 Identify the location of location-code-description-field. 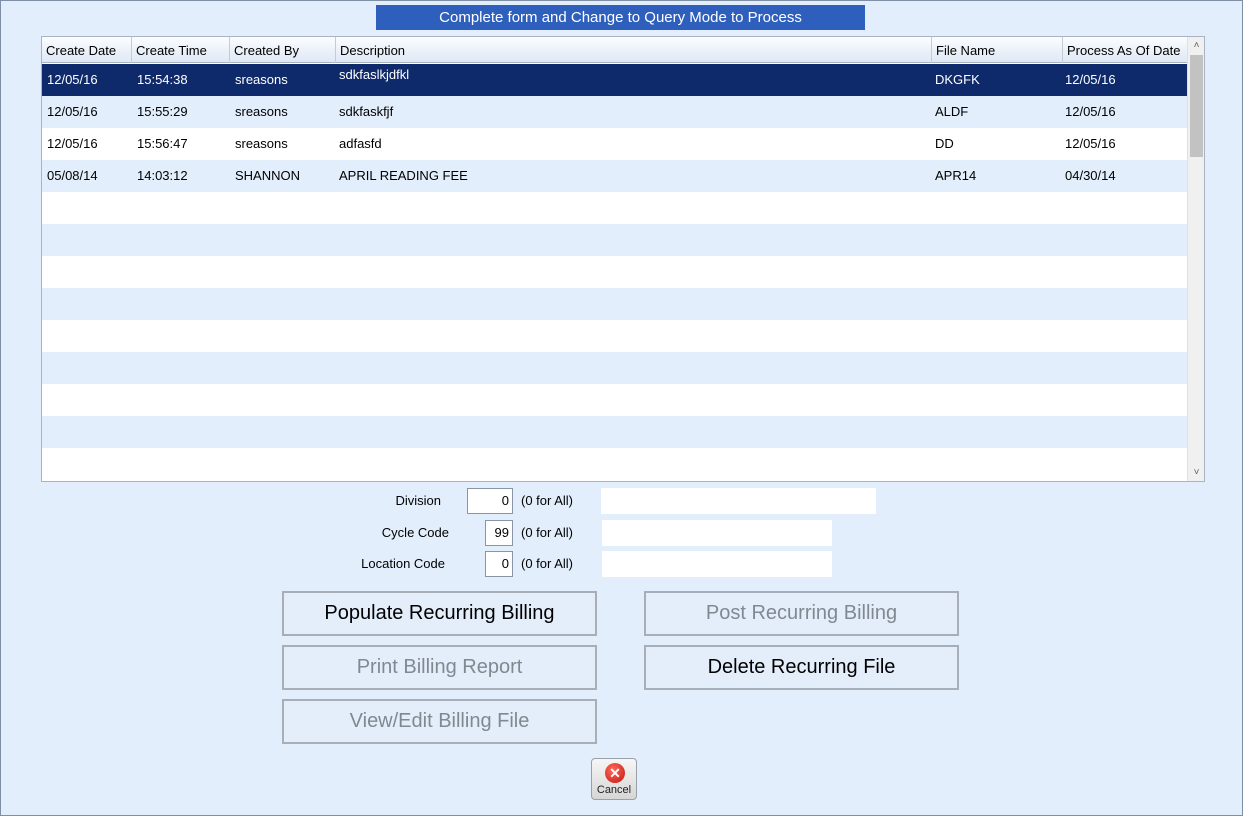
(717, 564).